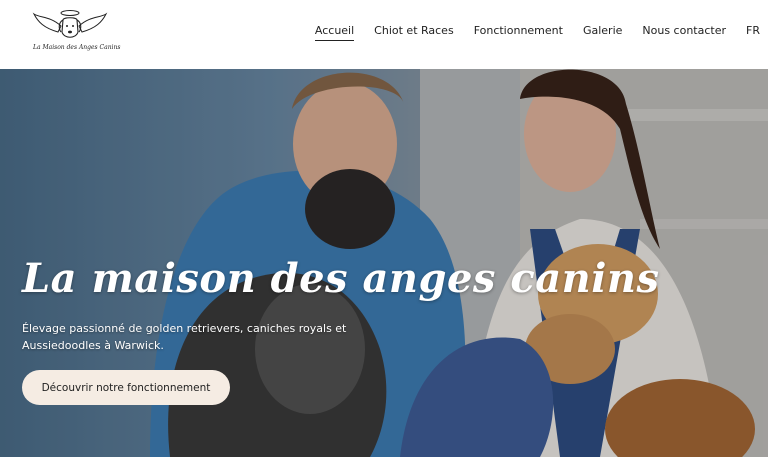 The width and height of the screenshot is (768, 457). I want to click on cta-button-fonctionnement: Découvrir notre fonctionnement, so click(126, 387).